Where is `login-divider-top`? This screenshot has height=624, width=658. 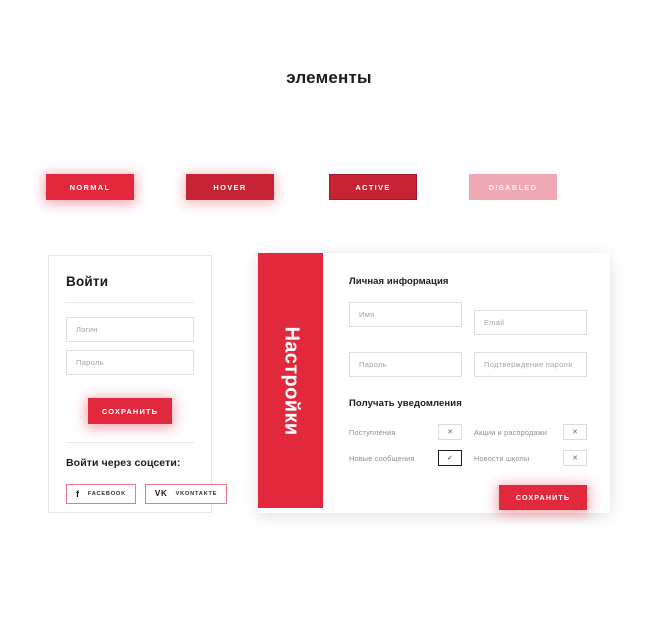 login-divider-top is located at coordinates (130, 302).